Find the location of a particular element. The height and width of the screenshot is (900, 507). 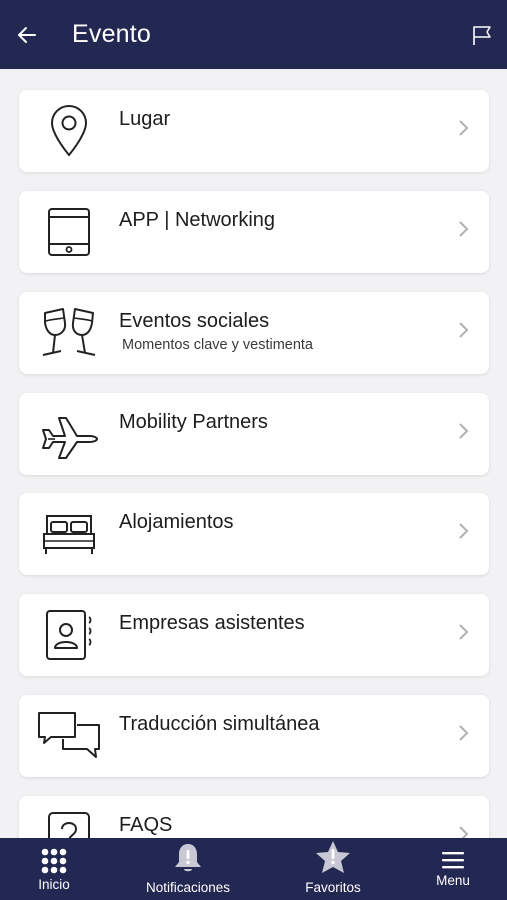

item-subtitle: Momentos clave y vestimenta is located at coordinates (217, 345).